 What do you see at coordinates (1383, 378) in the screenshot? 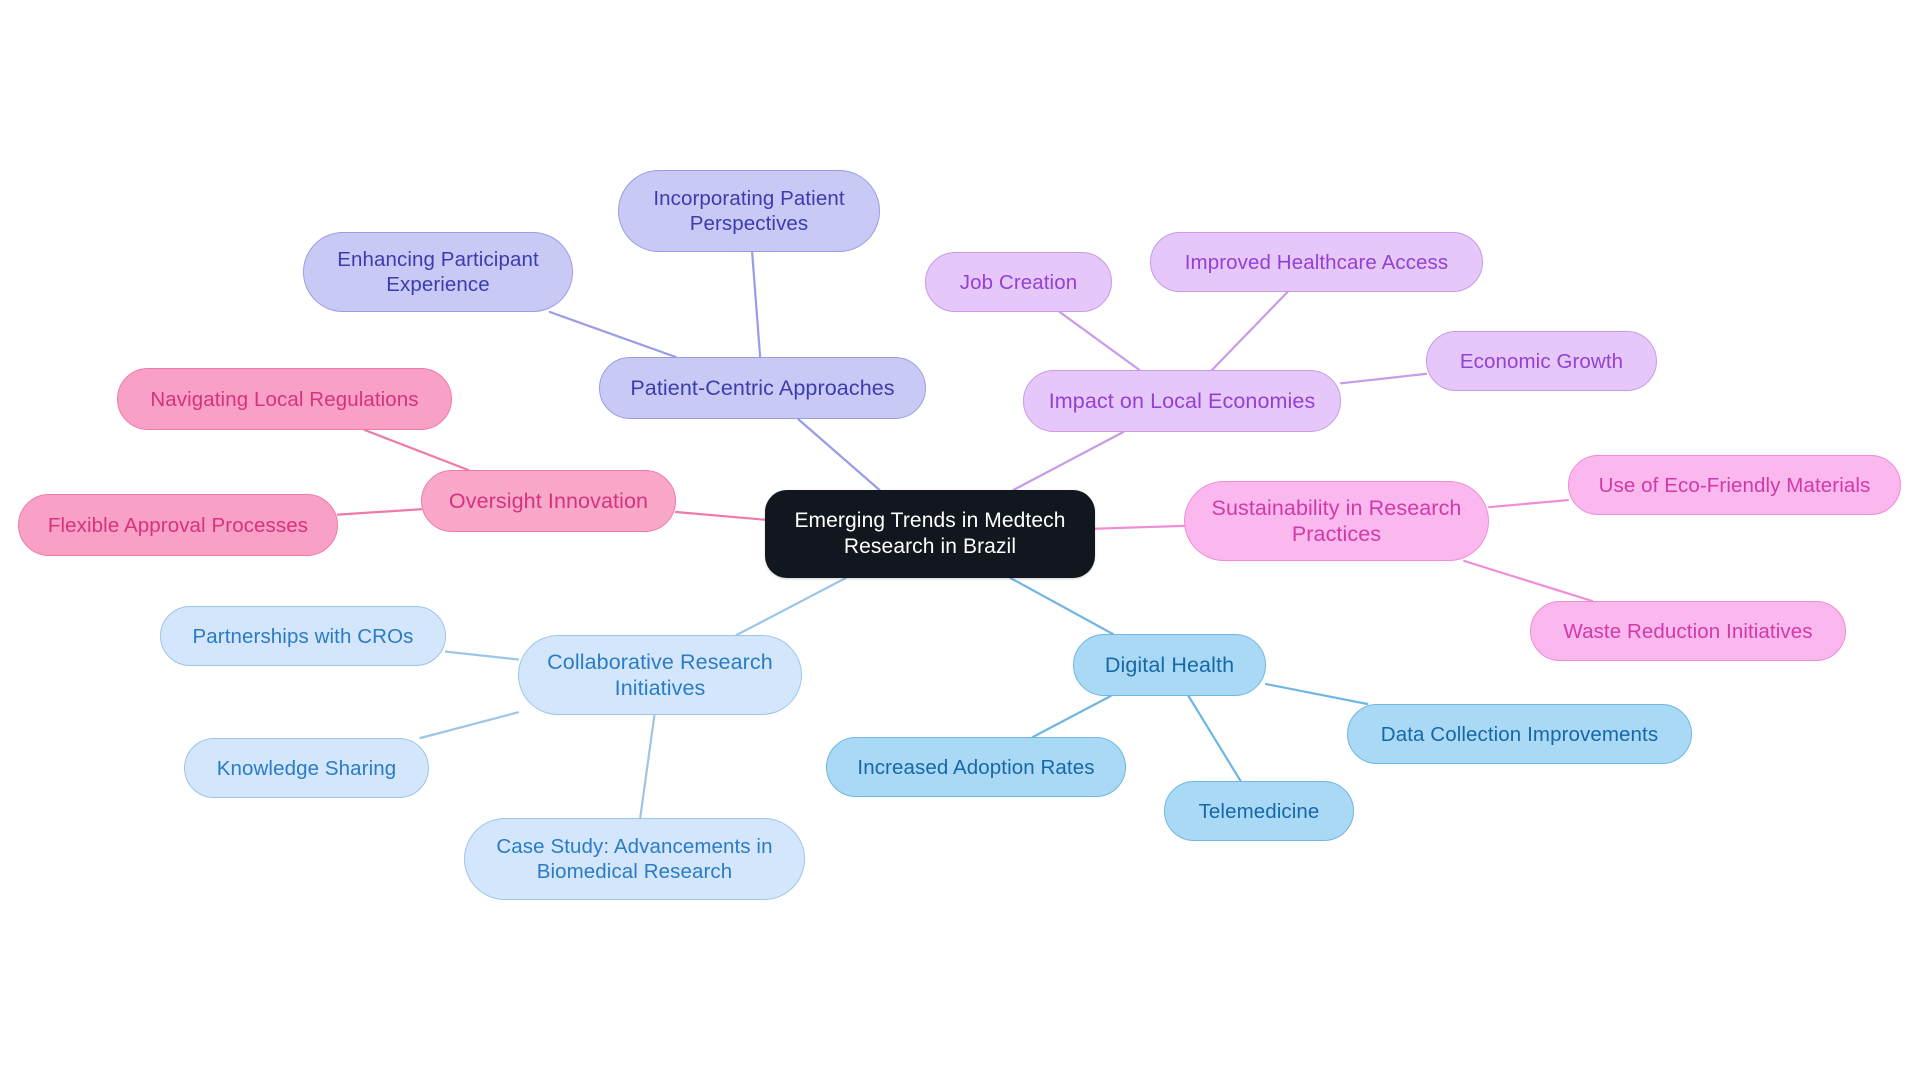
I see `edge-impact-on-local-economies-to-economic-growth` at bounding box center [1383, 378].